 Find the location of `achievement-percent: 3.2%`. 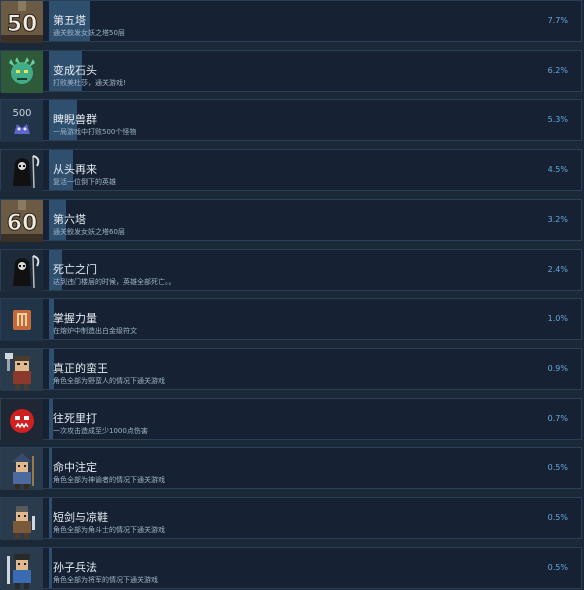

achievement-percent: 3.2% is located at coordinates (557, 219).